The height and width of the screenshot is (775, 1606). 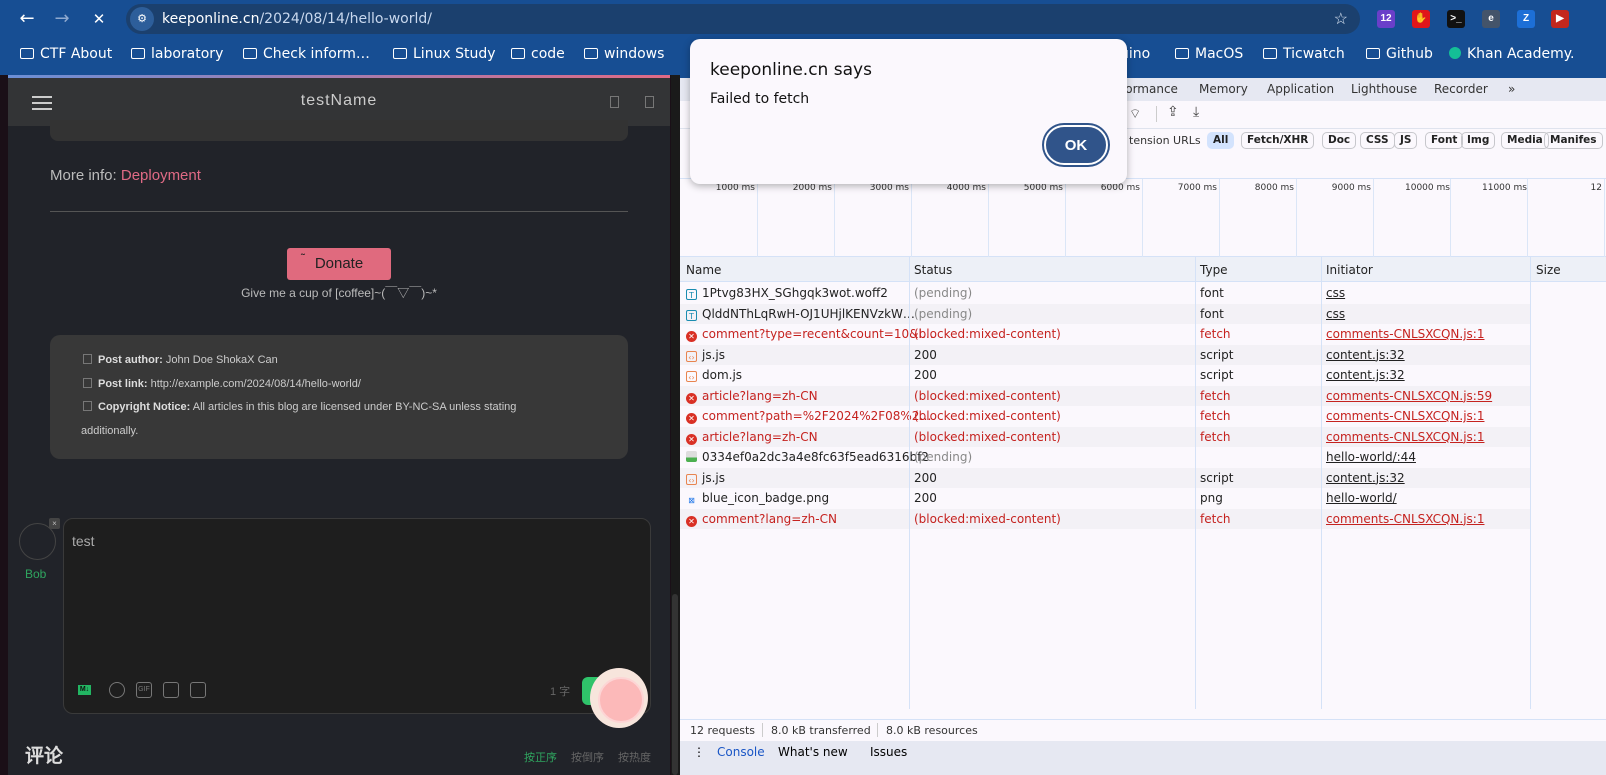 What do you see at coordinates (1386, 19) in the screenshot?
I see `mortarboard-badge-extension-icon: 12` at bounding box center [1386, 19].